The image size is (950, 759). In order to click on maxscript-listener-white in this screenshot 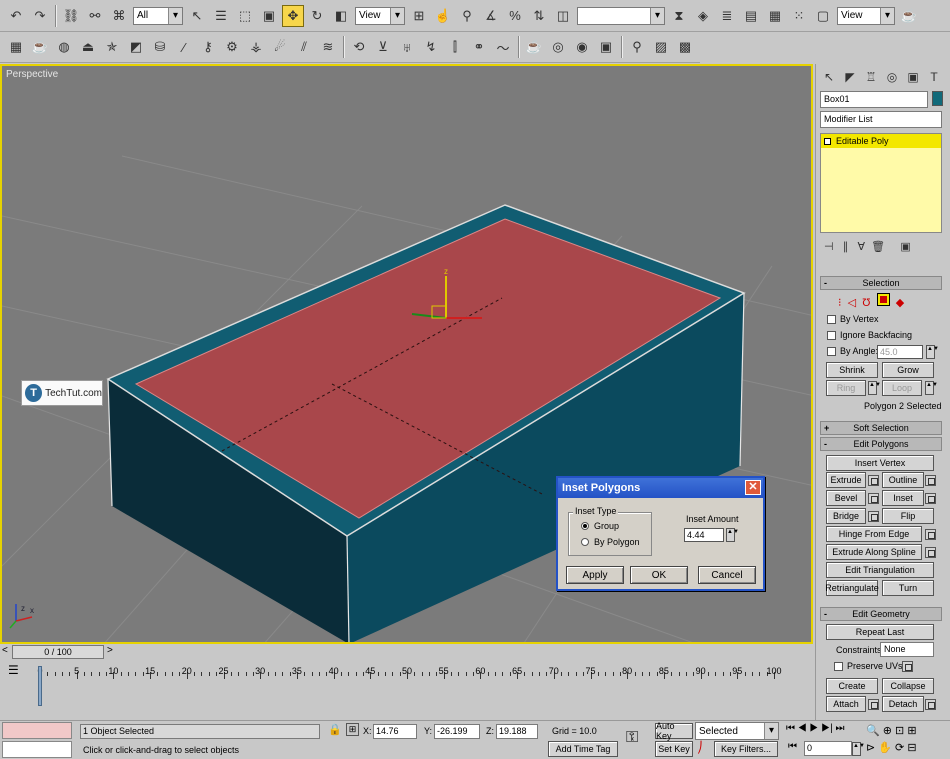, I will do `click(37, 749)`.